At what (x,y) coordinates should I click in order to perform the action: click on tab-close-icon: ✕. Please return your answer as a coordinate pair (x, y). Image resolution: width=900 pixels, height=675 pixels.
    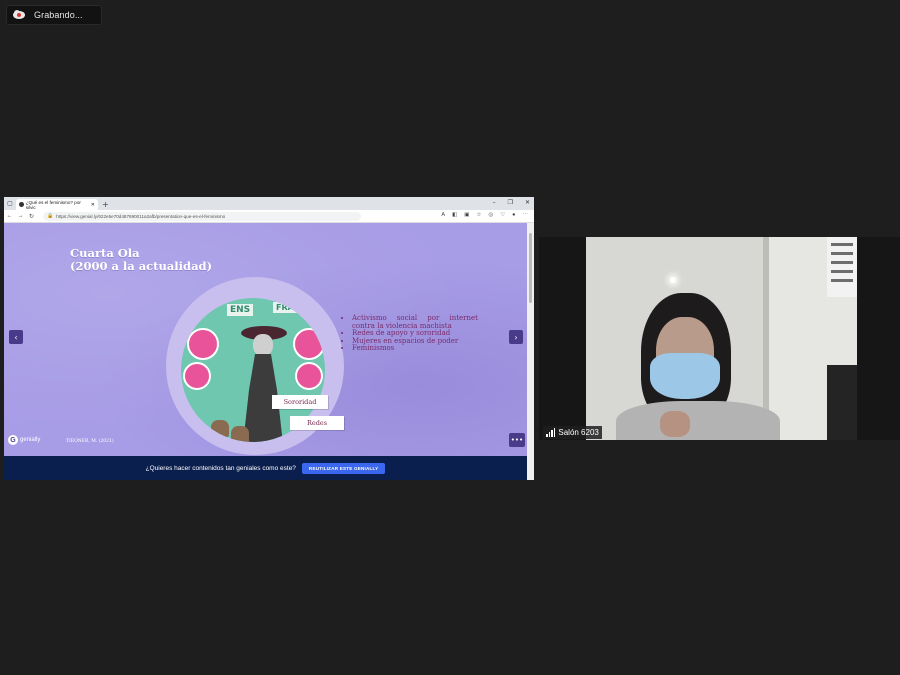
    Looking at the image, I should click on (93, 205).